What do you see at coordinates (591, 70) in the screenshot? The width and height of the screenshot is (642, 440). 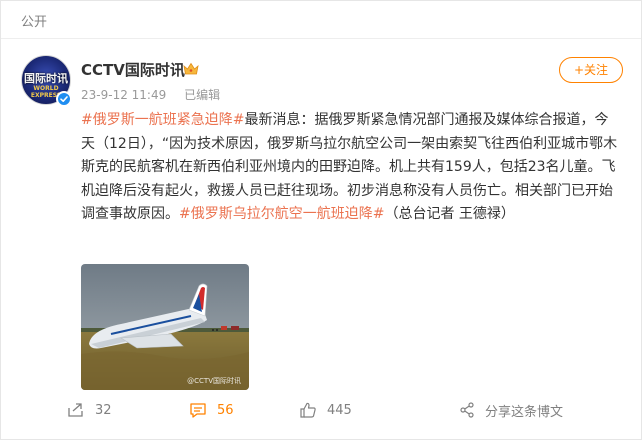 I see `follow-button: +关注` at bounding box center [591, 70].